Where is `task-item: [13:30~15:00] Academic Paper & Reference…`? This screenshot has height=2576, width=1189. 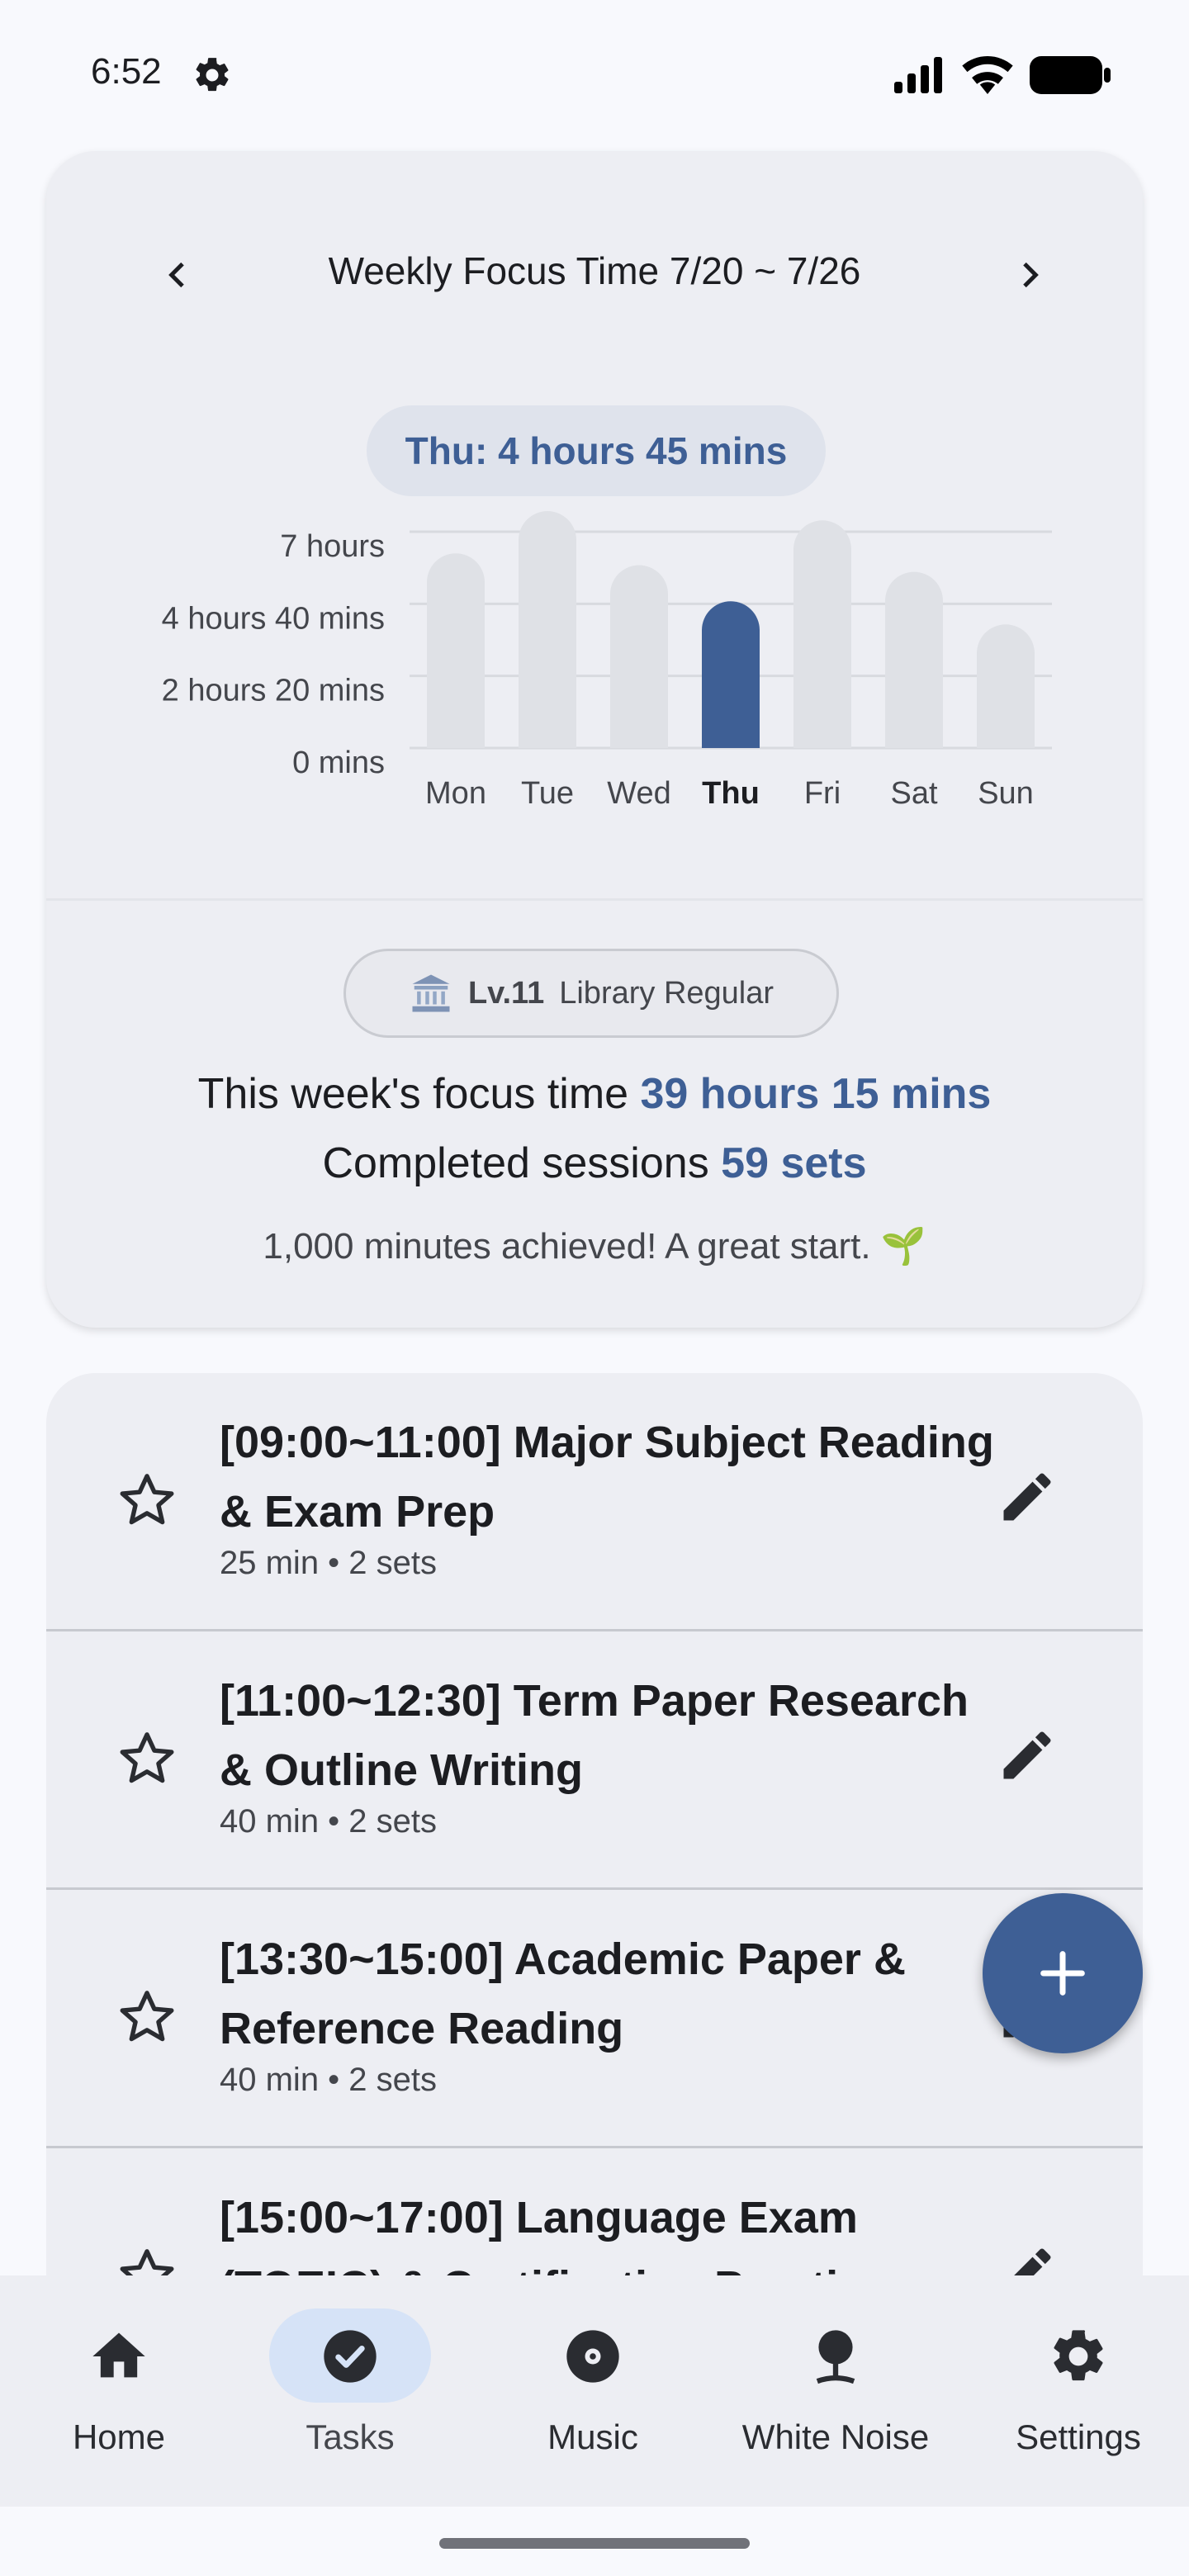
task-item: [13:30~15:00] Academic Paper & Reference… is located at coordinates (594, 2019).